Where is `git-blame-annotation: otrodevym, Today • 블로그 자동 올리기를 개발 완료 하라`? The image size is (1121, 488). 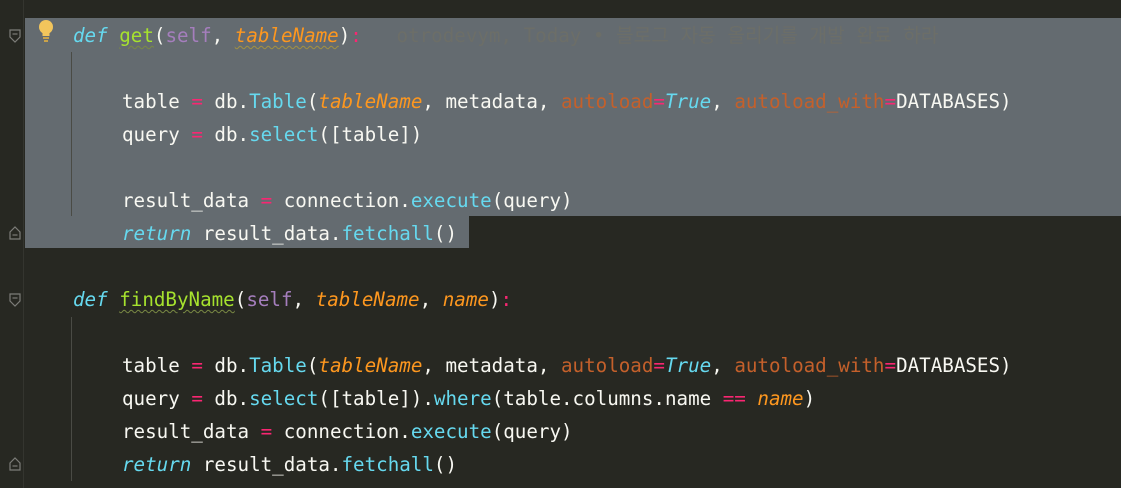 git-blame-annotation: otrodevym, Today • 블로그 자동 올리기를 개발 완료 하라 is located at coordinates (667, 35).